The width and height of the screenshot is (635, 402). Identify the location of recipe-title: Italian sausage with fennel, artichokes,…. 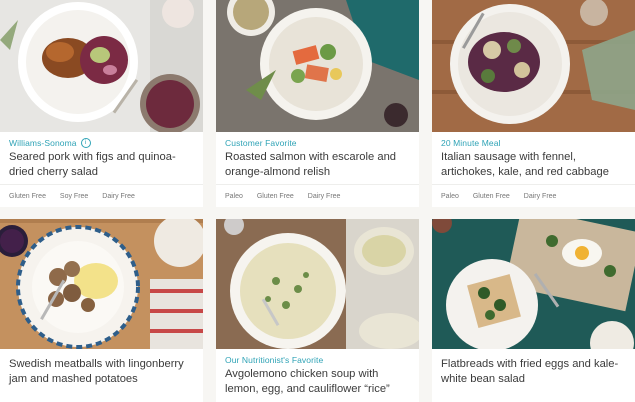
(535, 165).